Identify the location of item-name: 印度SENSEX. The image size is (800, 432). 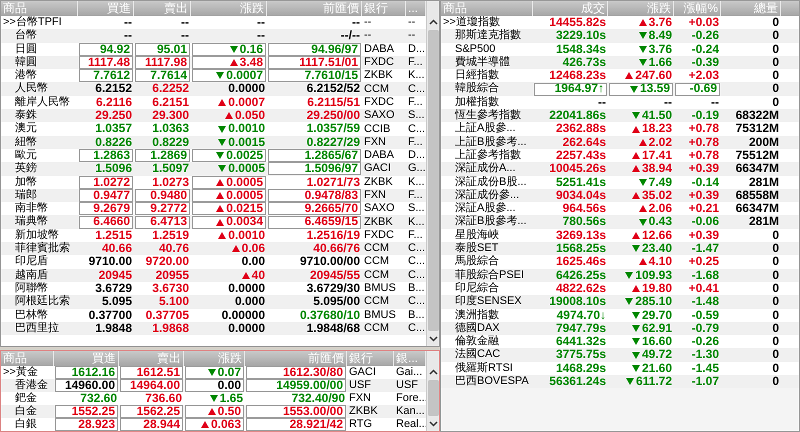
(482, 302).